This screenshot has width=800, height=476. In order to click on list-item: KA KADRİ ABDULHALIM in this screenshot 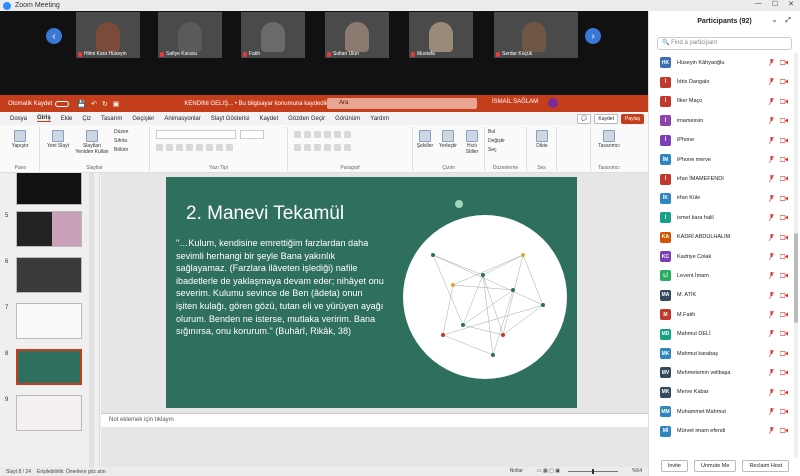, I will do `click(724, 237)`.